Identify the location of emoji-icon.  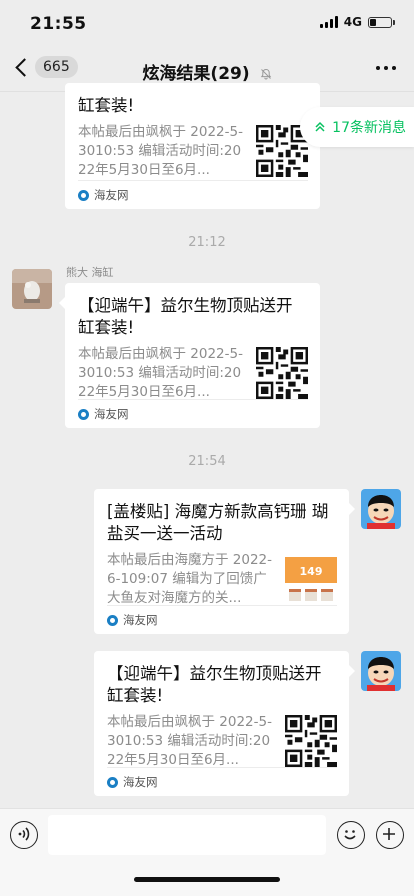
(350, 835).